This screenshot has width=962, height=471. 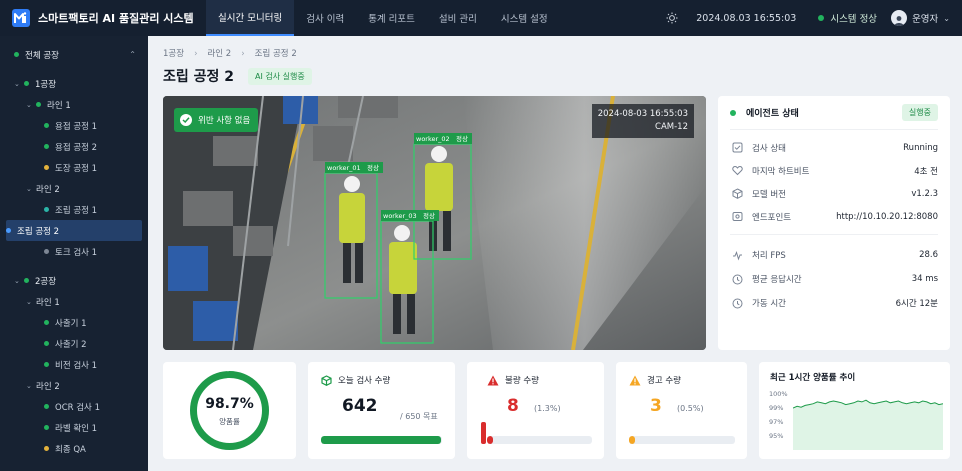 What do you see at coordinates (229, 410) in the screenshot?
I see `yield-card: 98.7% 양품률` at bounding box center [229, 410].